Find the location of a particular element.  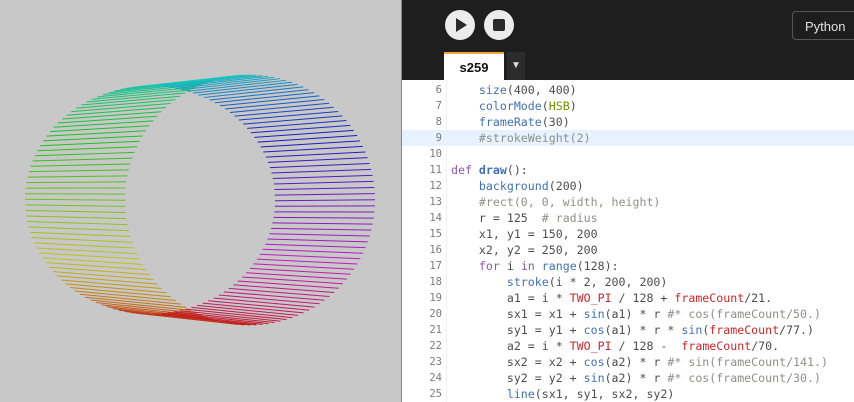

code-line: 18 stroke(i * 2, 200, 200) is located at coordinates (628, 282).